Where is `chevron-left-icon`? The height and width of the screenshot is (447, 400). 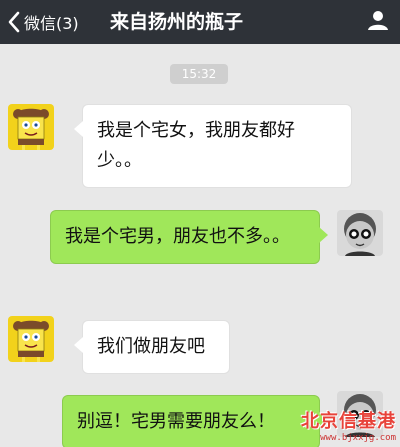
chevron-left-icon is located at coordinates (14, 22).